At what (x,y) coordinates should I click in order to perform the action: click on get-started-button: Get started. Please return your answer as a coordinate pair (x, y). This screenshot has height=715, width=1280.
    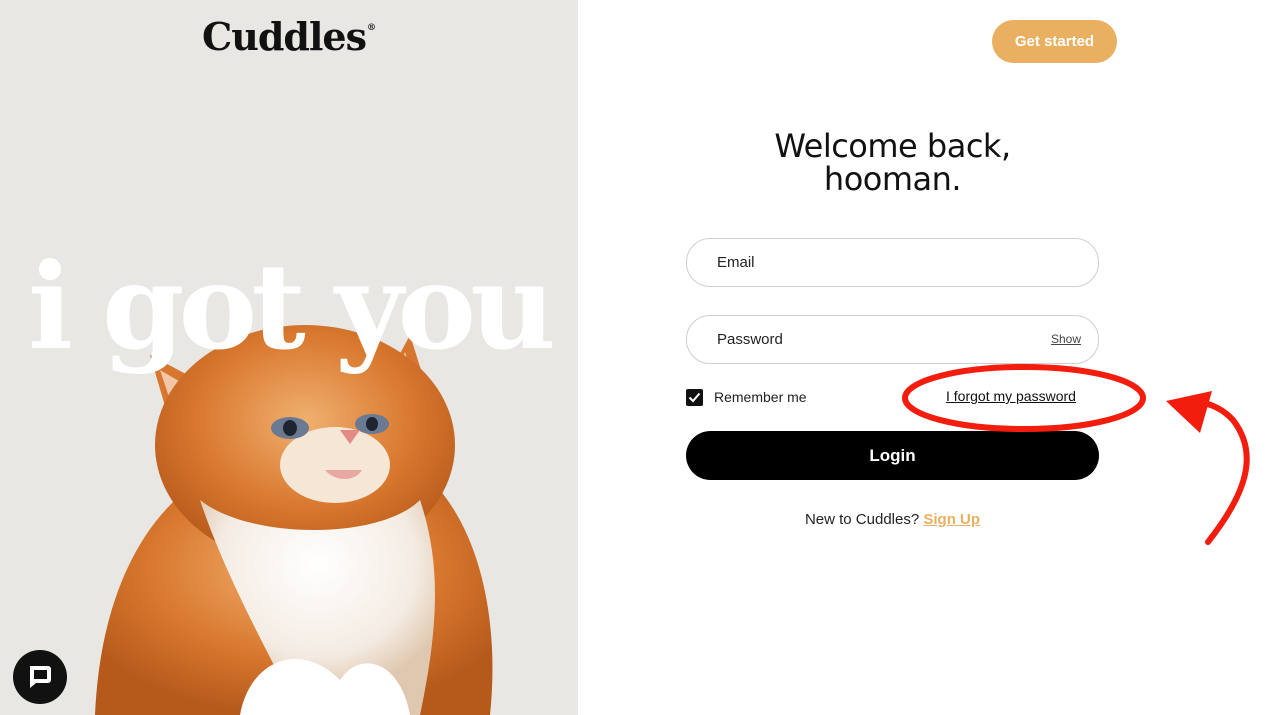
    Looking at the image, I should click on (1054, 41).